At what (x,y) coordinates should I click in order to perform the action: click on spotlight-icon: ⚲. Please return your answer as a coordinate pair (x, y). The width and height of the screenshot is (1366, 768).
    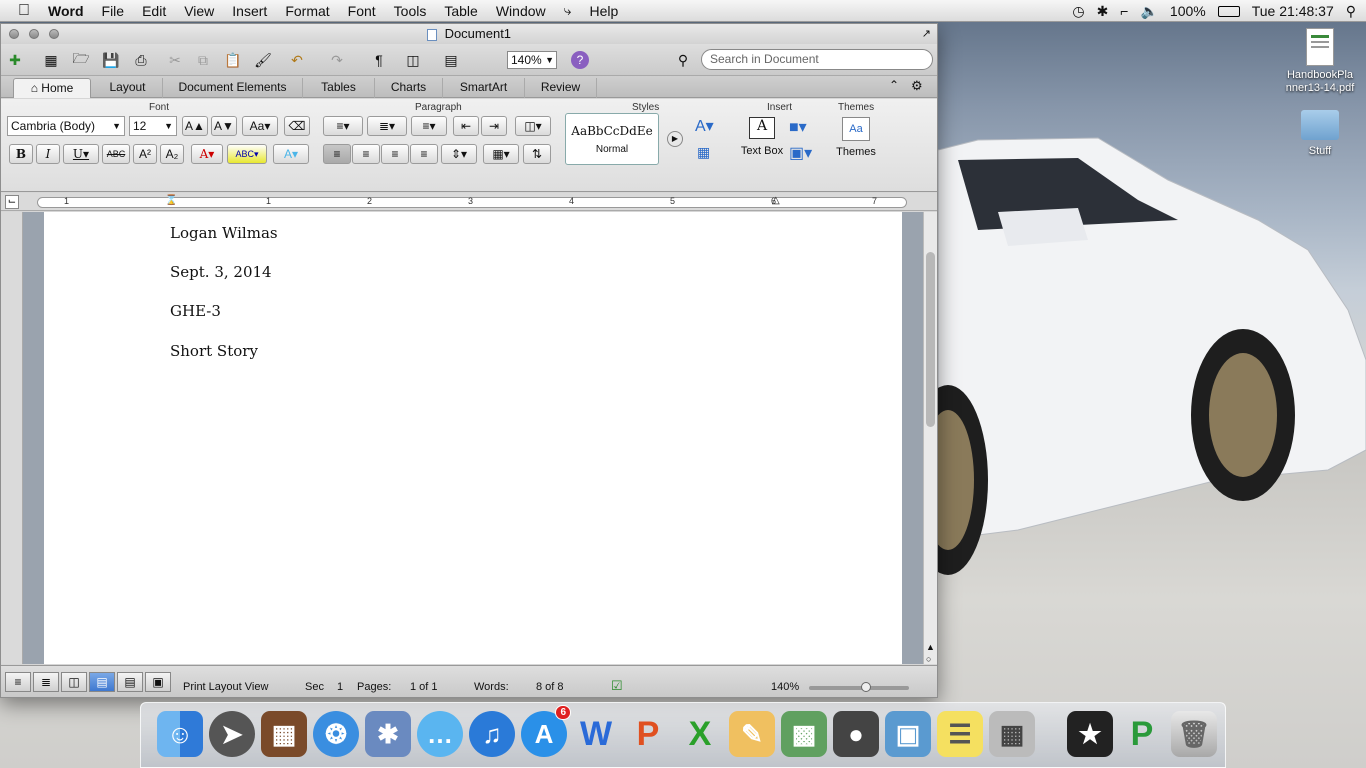
    Looking at the image, I should click on (1351, 11).